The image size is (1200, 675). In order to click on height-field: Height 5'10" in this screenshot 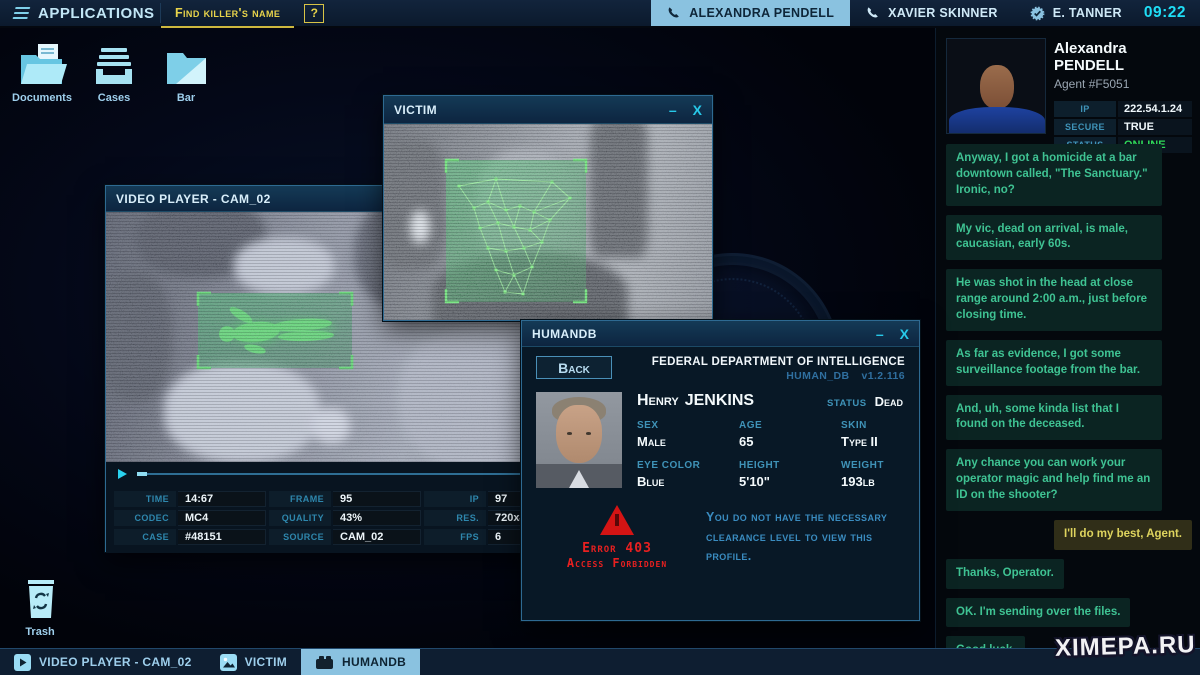, I will do `click(759, 474)`.